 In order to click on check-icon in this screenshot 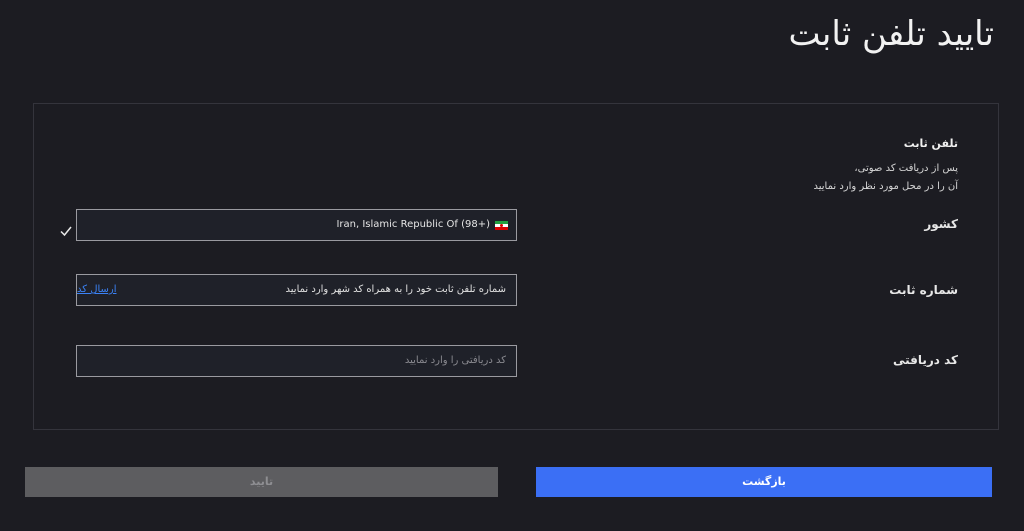, I will do `click(66, 231)`.